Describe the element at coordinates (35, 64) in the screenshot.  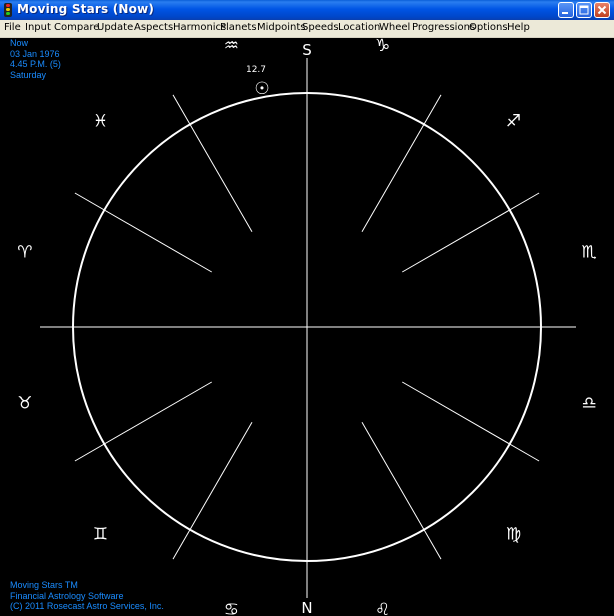
I see `chart-time: 4.45 P.M. (5)` at that location.